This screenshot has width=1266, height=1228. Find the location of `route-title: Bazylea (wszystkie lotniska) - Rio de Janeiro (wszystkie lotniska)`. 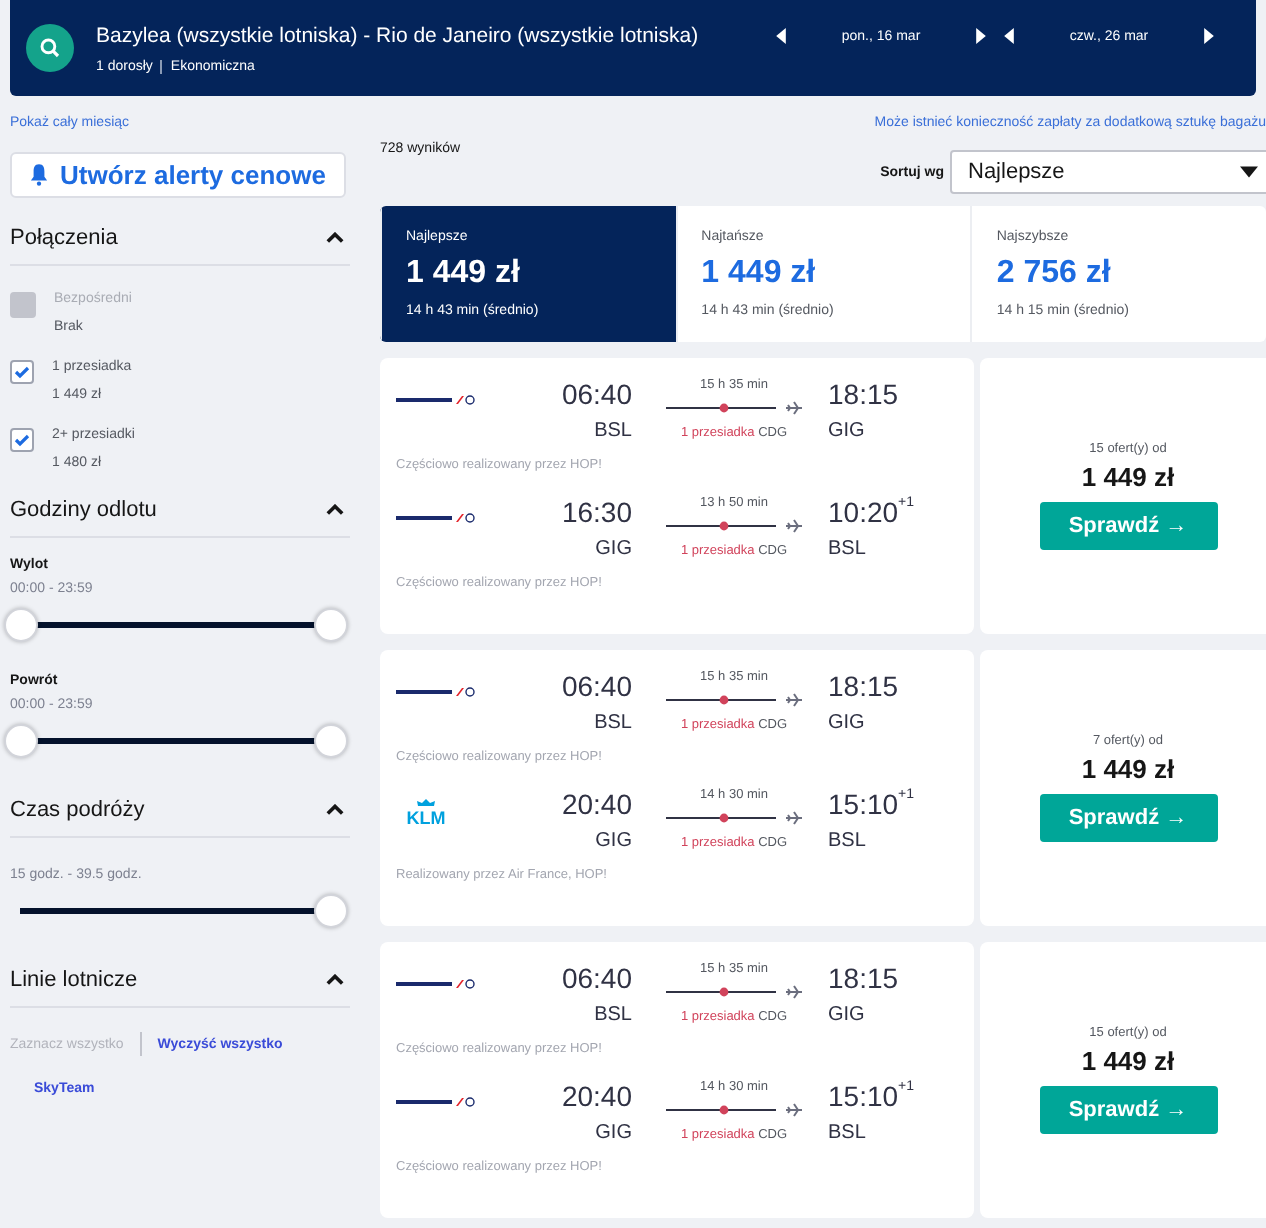

route-title: Bazylea (wszystkie lotniska) - Rio de Janeiro (wszystkie lotniska) is located at coordinates (426, 35).